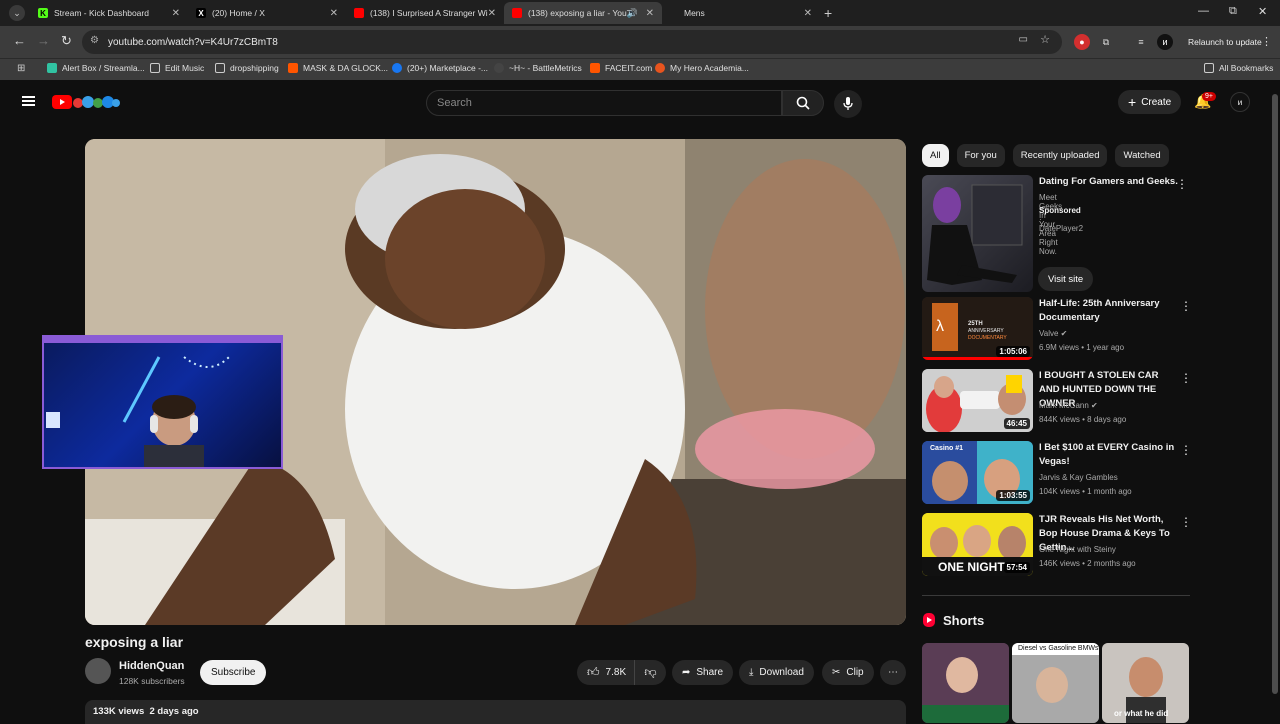 The width and height of the screenshot is (1280, 724). I want to click on views-date: 133K views 2 days ago, so click(146, 711).